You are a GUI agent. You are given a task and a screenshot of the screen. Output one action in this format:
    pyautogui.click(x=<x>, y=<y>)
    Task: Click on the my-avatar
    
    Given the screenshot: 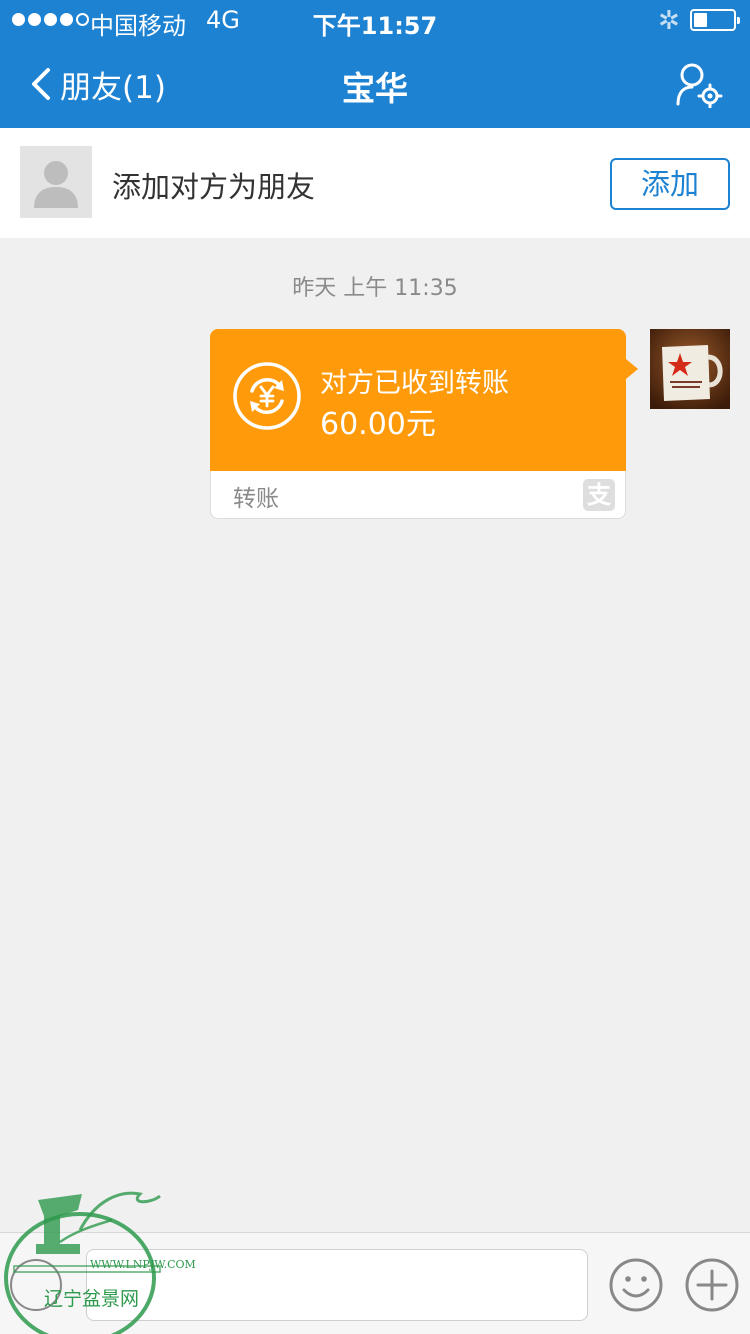 What is the action you would take?
    pyautogui.click(x=690, y=369)
    